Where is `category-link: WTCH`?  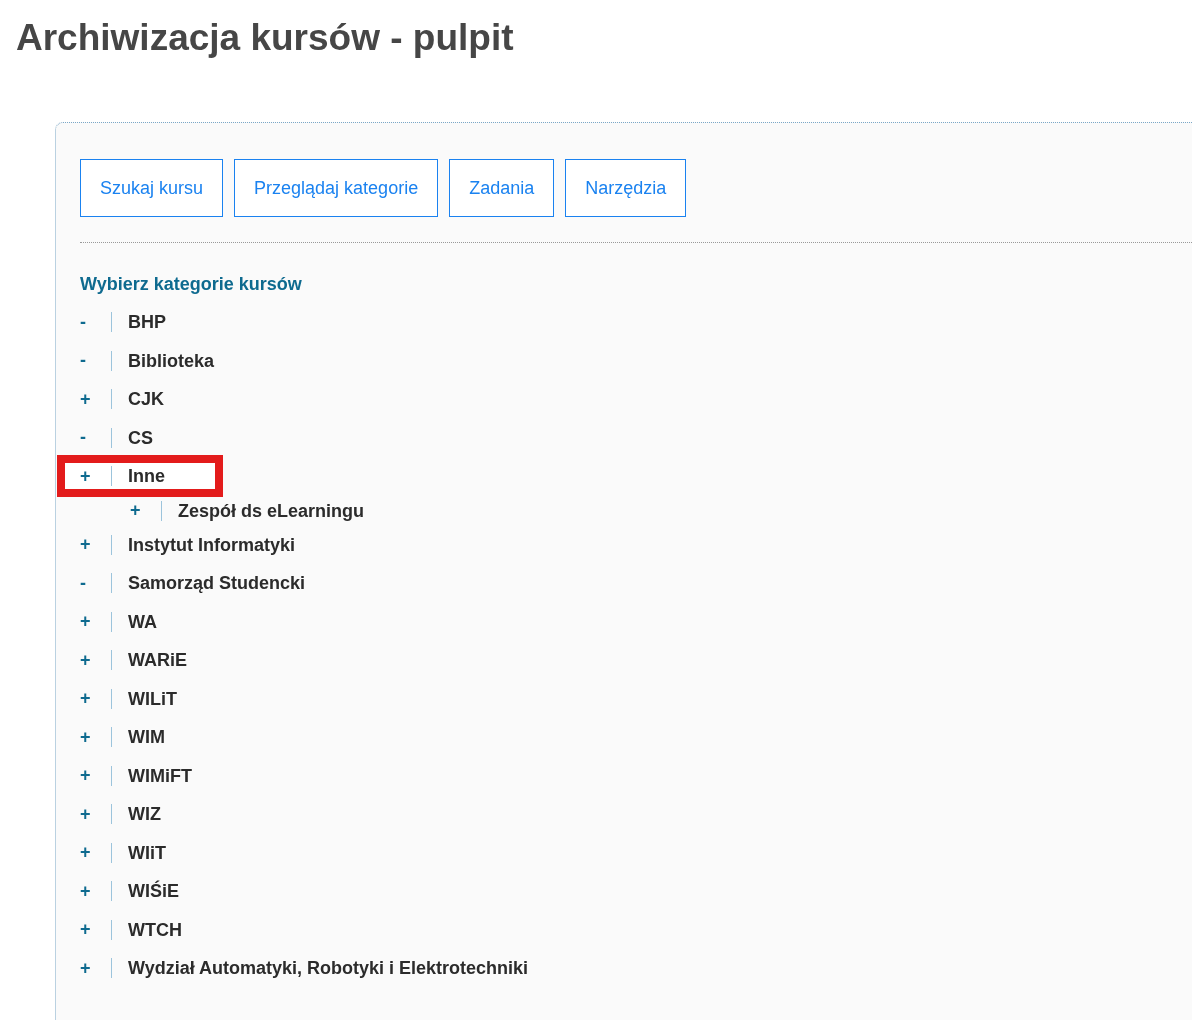 category-link: WTCH is located at coordinates (146, 929).